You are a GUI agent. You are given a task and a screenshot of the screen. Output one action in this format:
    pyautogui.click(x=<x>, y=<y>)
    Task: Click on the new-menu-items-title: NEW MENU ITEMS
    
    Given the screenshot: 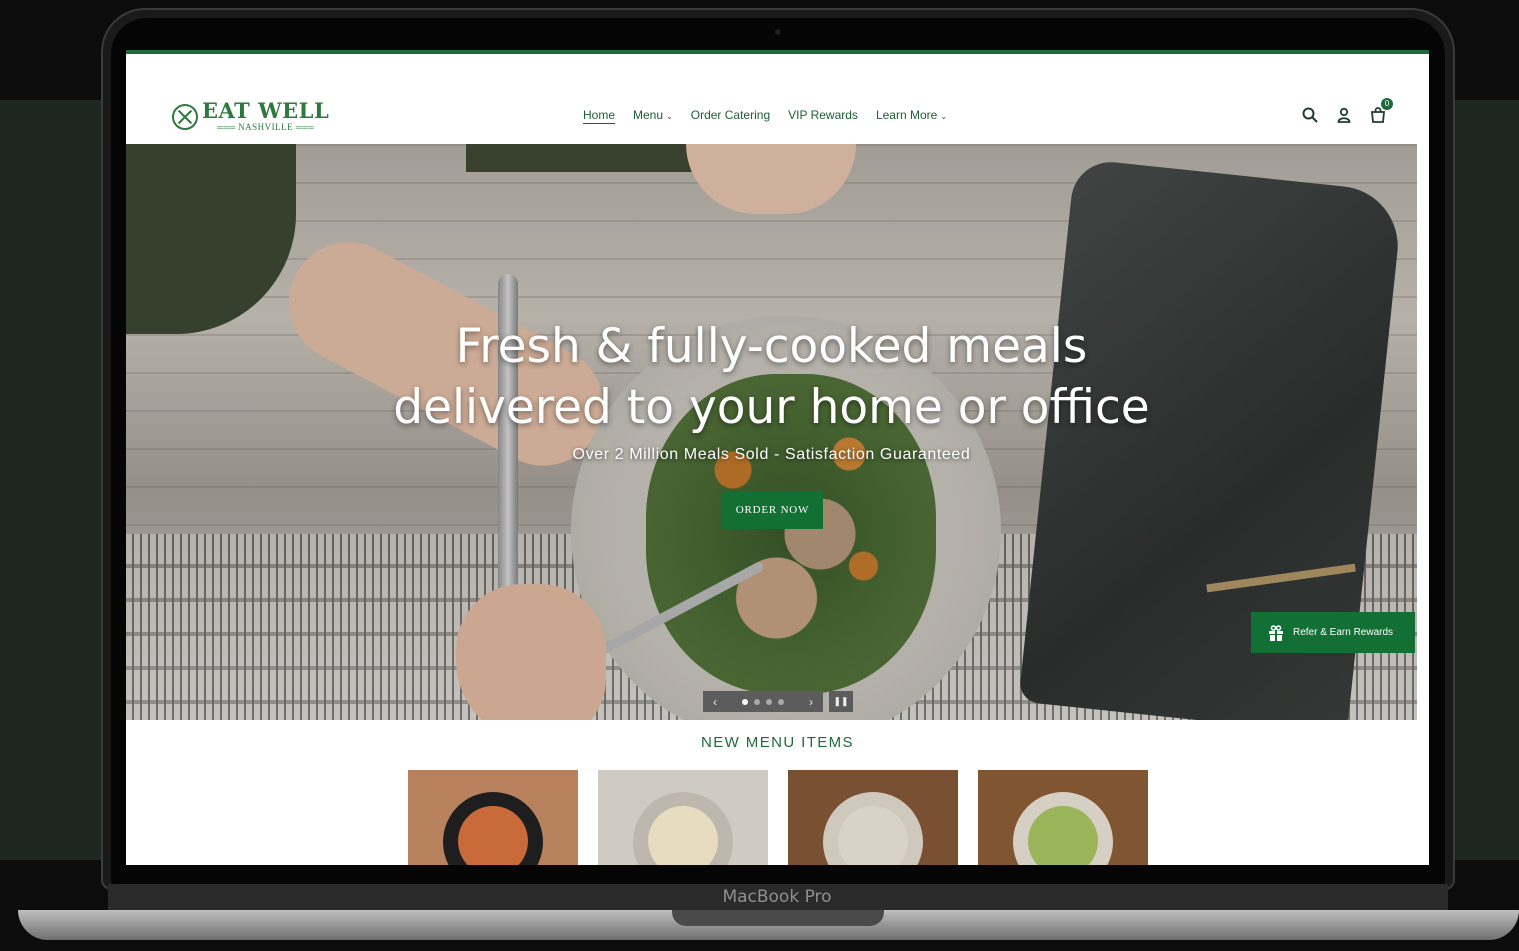 What is the action you would take?
    pyautogui.click(x=777, y=742)
    